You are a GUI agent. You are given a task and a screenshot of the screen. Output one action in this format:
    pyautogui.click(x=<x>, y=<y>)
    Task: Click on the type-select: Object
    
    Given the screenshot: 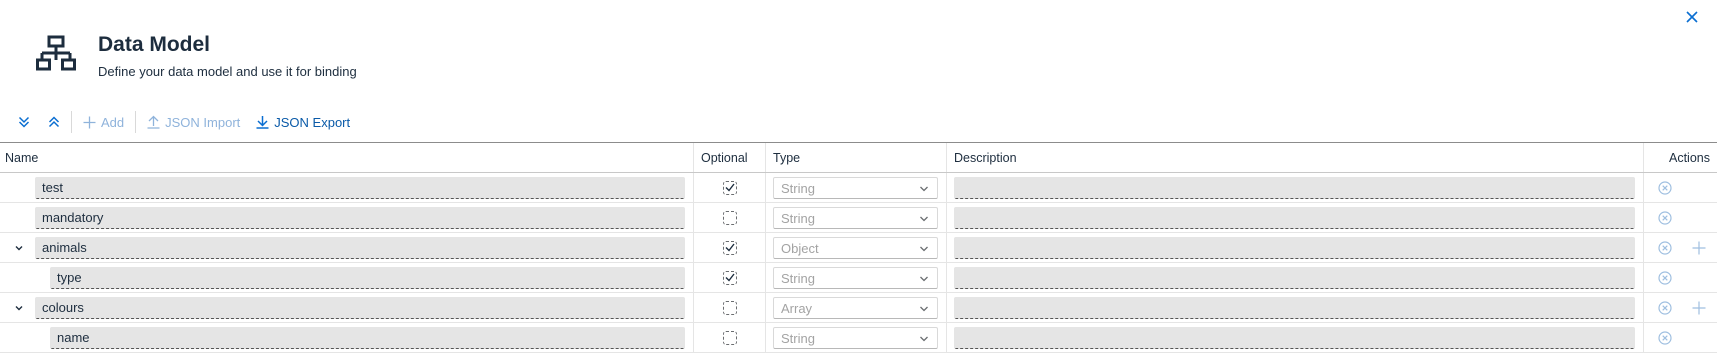 What is the action you would take?
    pyautogui.click(x=855, y=248)
    